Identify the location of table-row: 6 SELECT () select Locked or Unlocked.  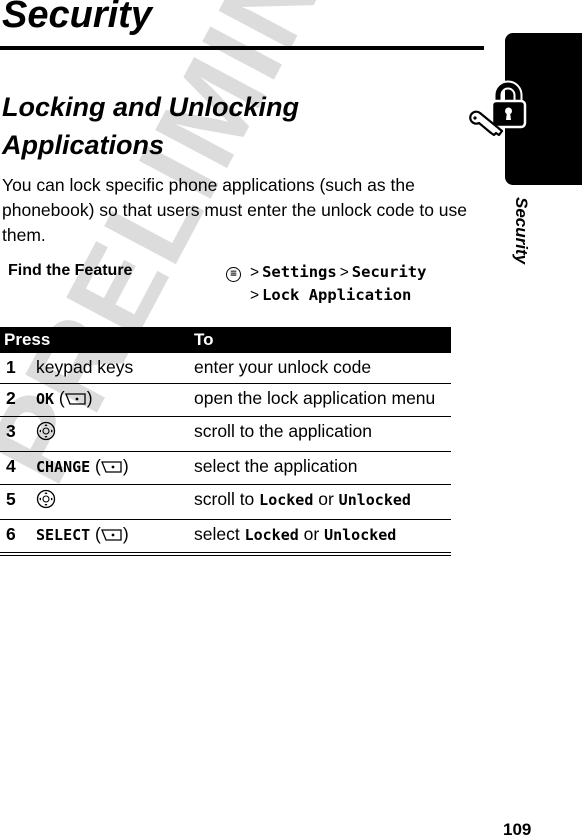
(225, 537).